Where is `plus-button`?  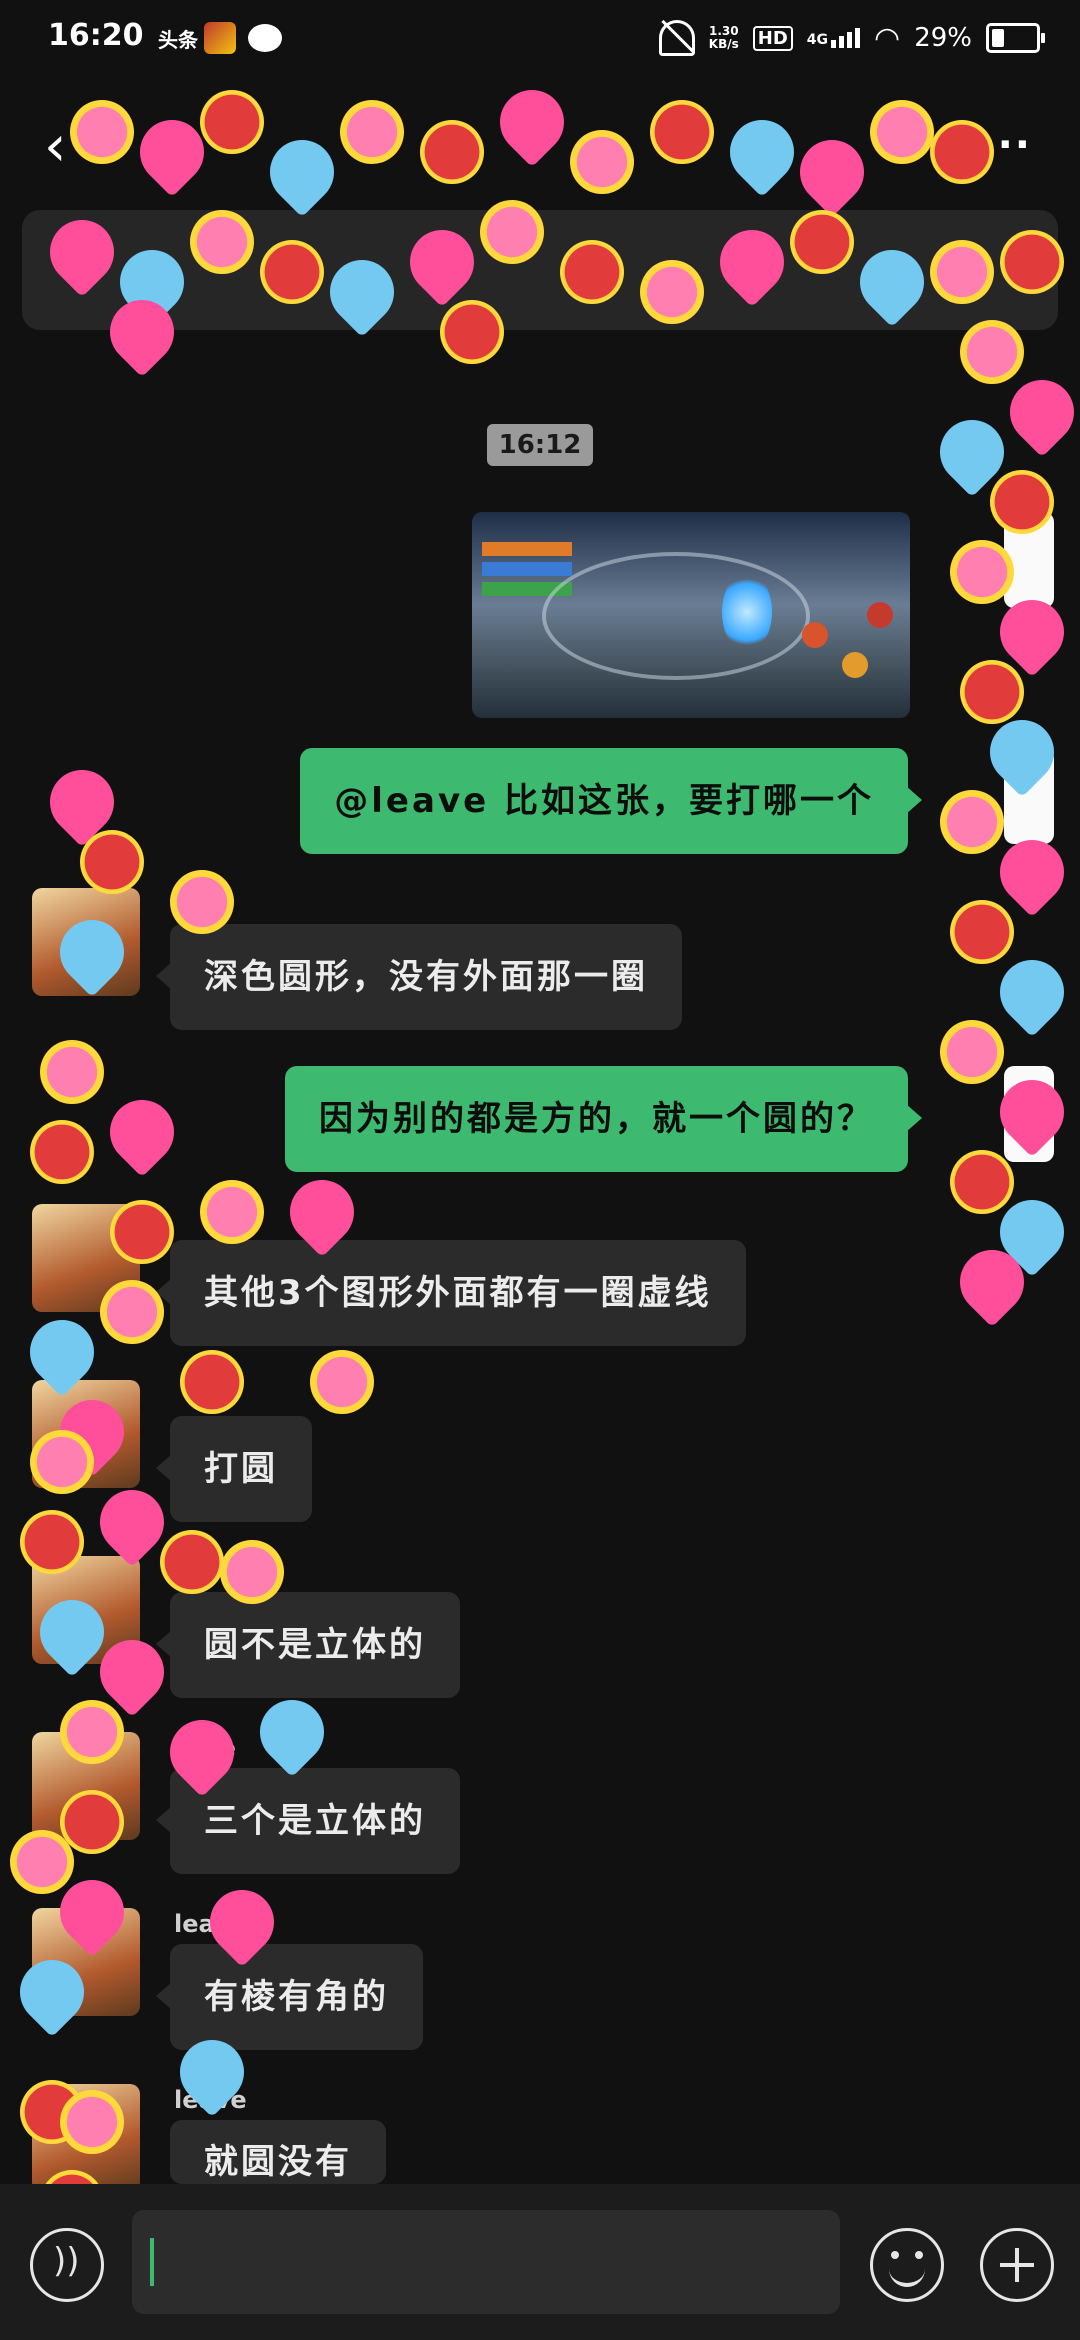 plus-button is located at coordinates (1017, 2265).